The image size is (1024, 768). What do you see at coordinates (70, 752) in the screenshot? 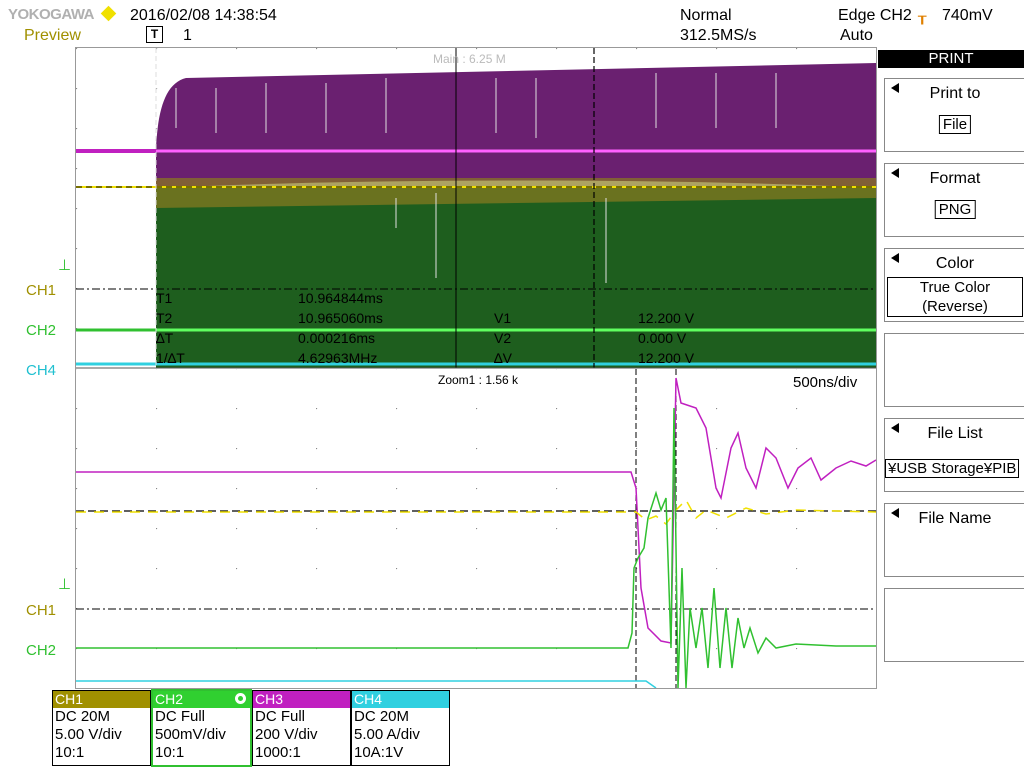
I see `ch1-probe: 10:1` at bounding box center [70, 752].